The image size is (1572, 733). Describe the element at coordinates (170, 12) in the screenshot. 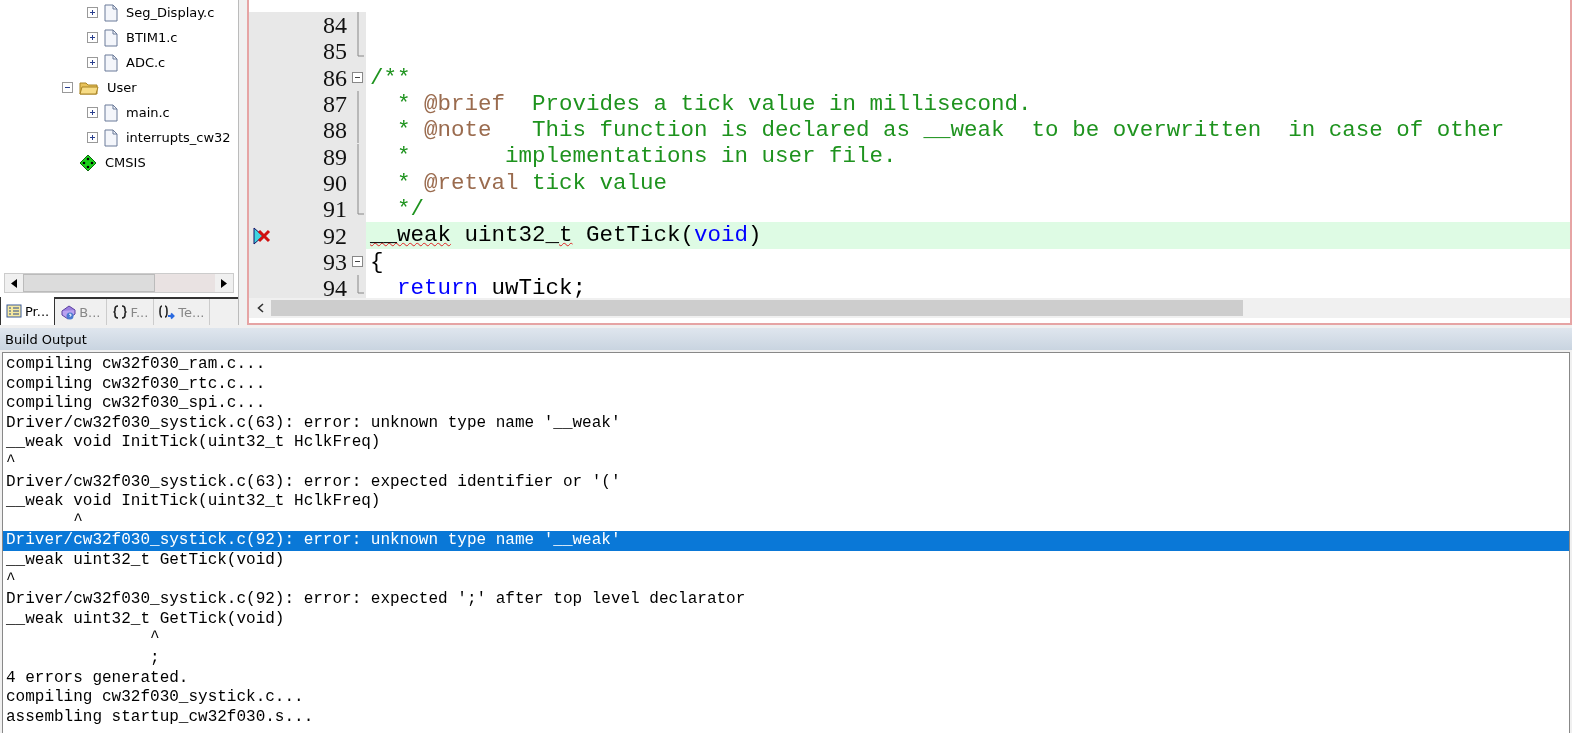

I see `tree-item: Seg_Display.c` at that location.